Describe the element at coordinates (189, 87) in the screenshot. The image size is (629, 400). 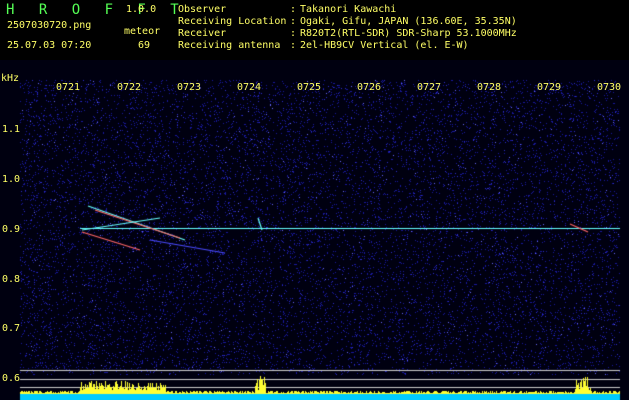
I see `x-tick-label: 0723` at that location.